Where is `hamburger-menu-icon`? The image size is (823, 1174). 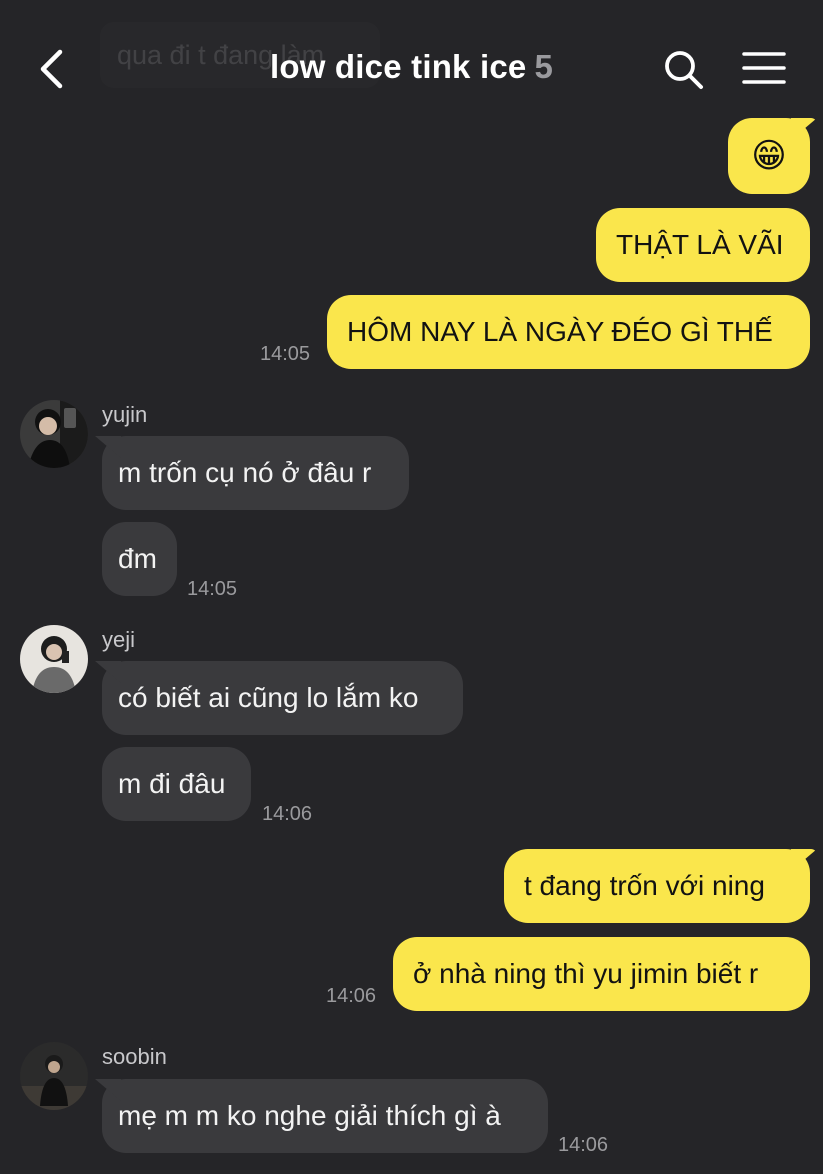
hamburger-menu-icon is located at coordinates (764, 68).